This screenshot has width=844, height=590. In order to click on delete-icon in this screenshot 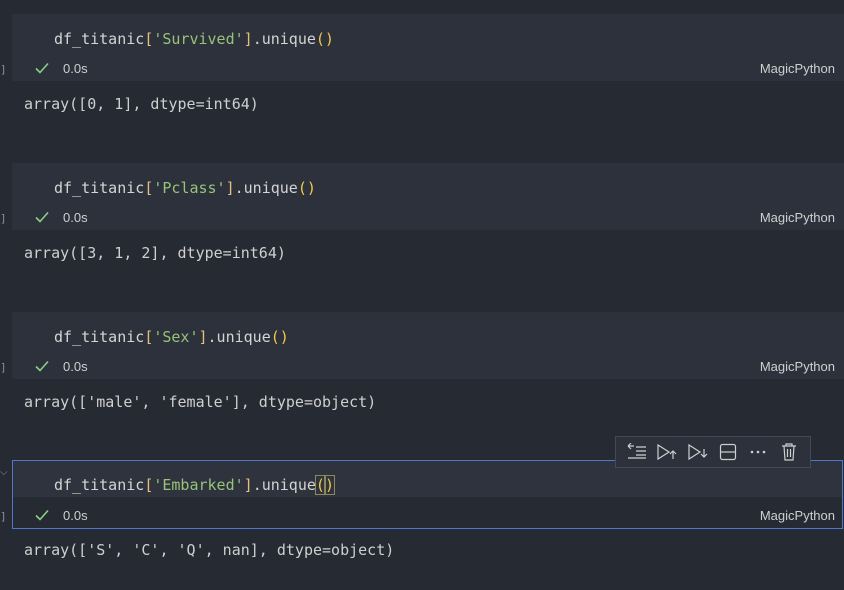, I will do `click(788, 452)`.